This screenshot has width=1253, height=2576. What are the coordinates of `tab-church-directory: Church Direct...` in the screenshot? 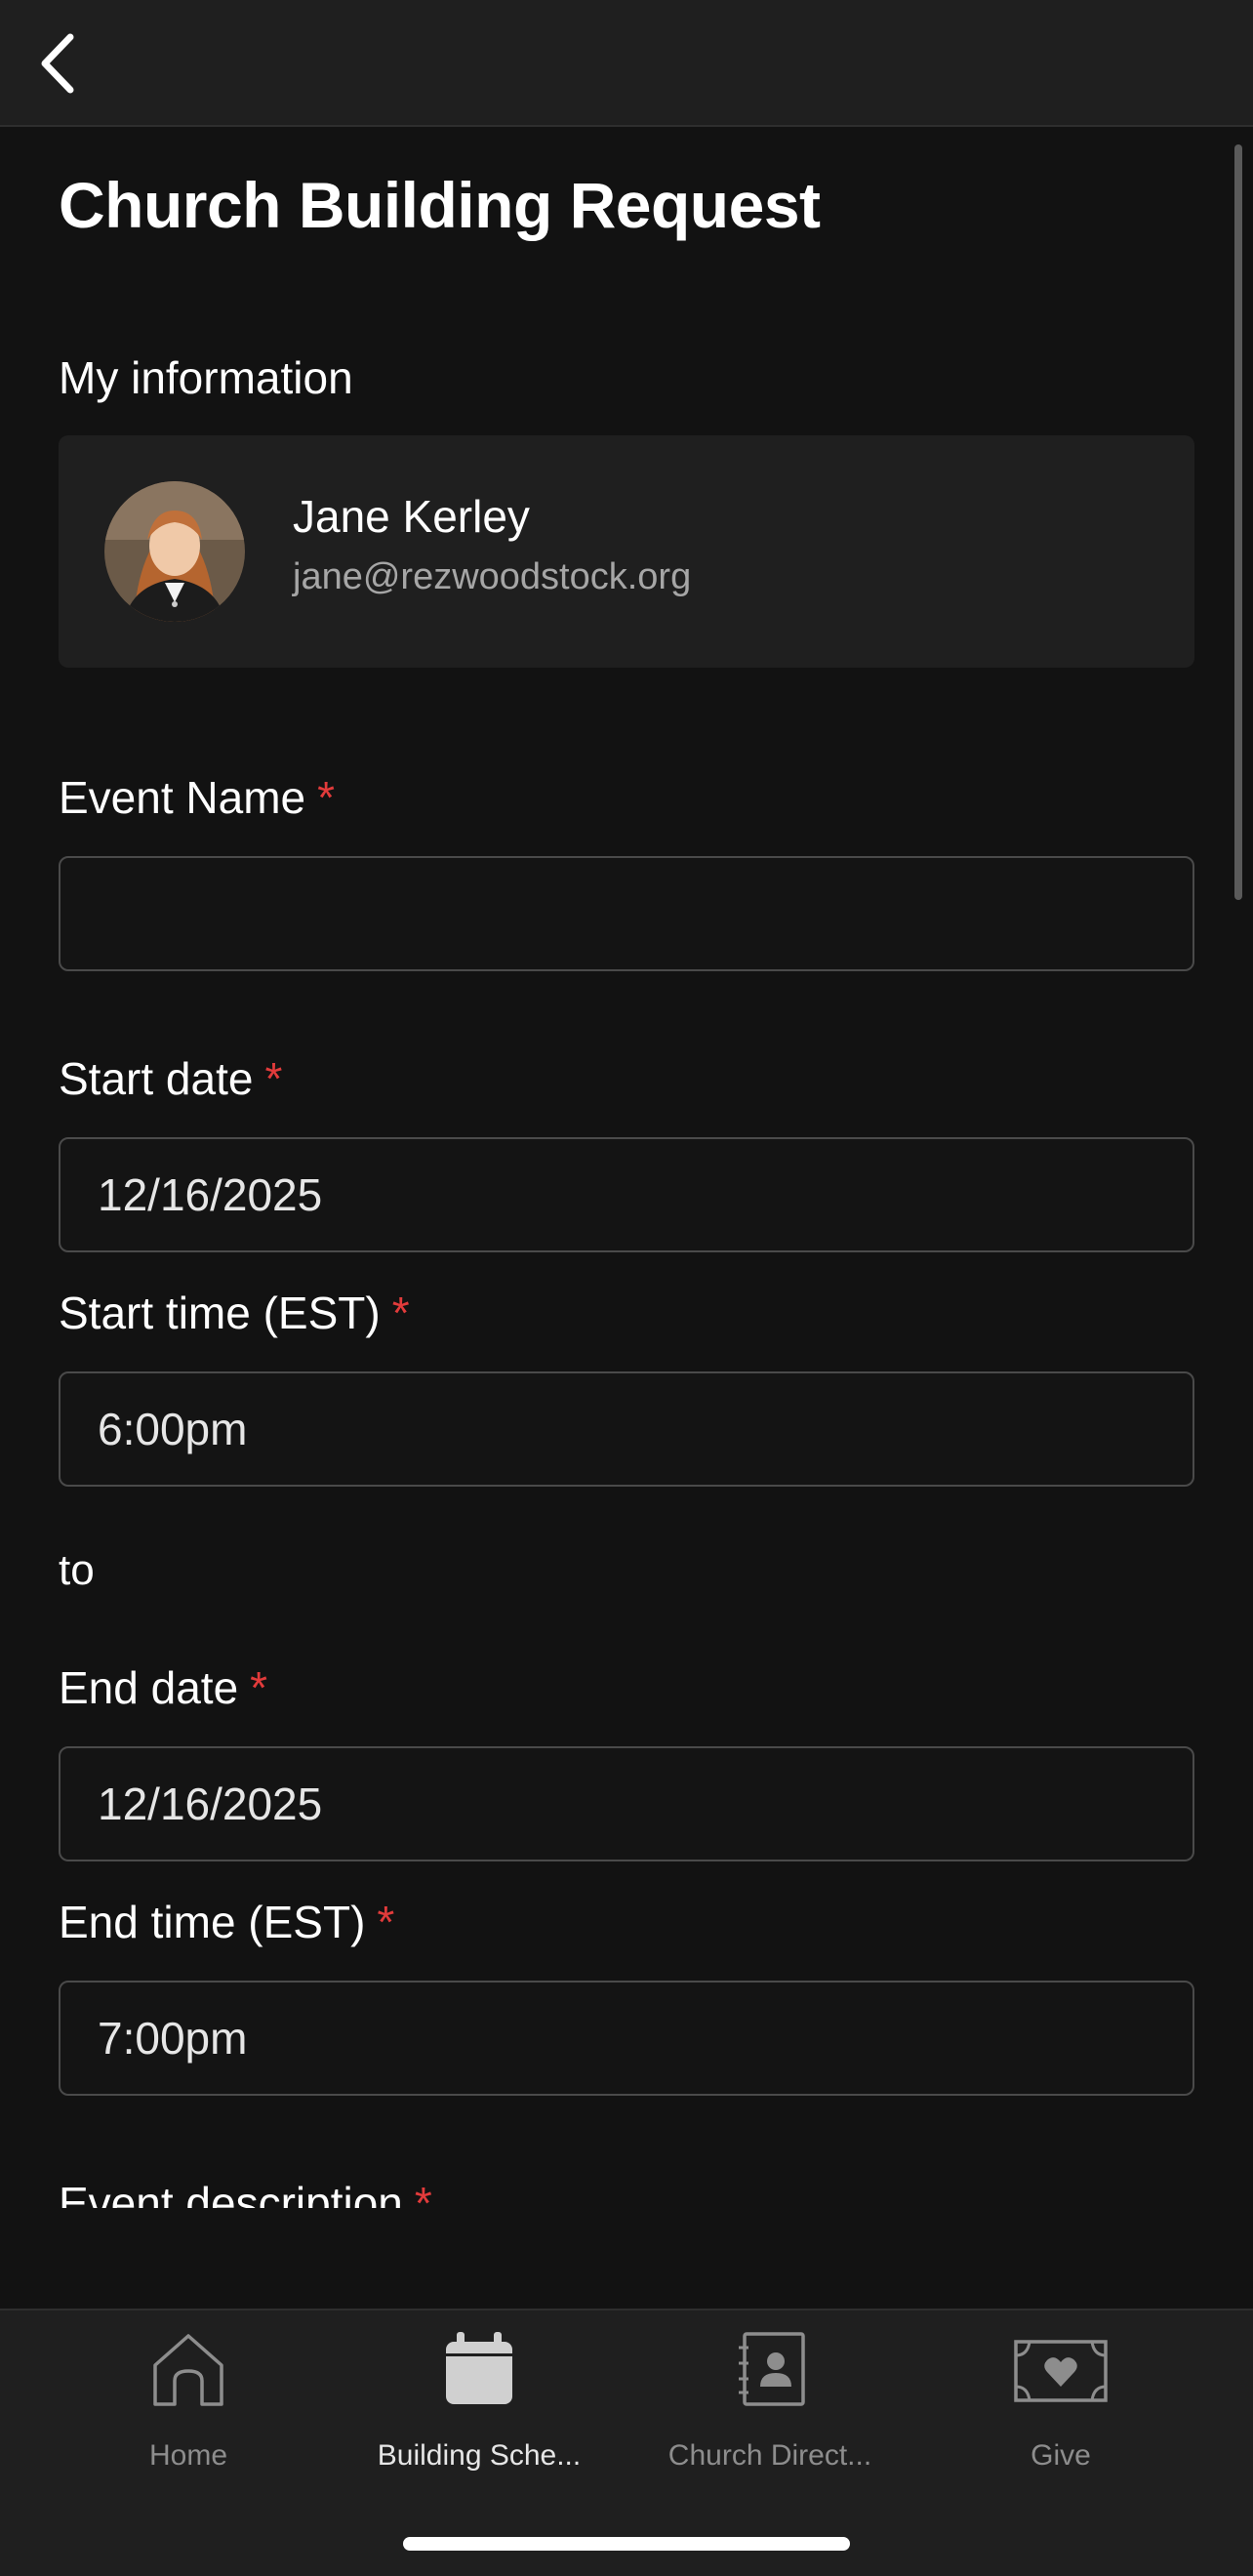 It's located at (770, 2403).